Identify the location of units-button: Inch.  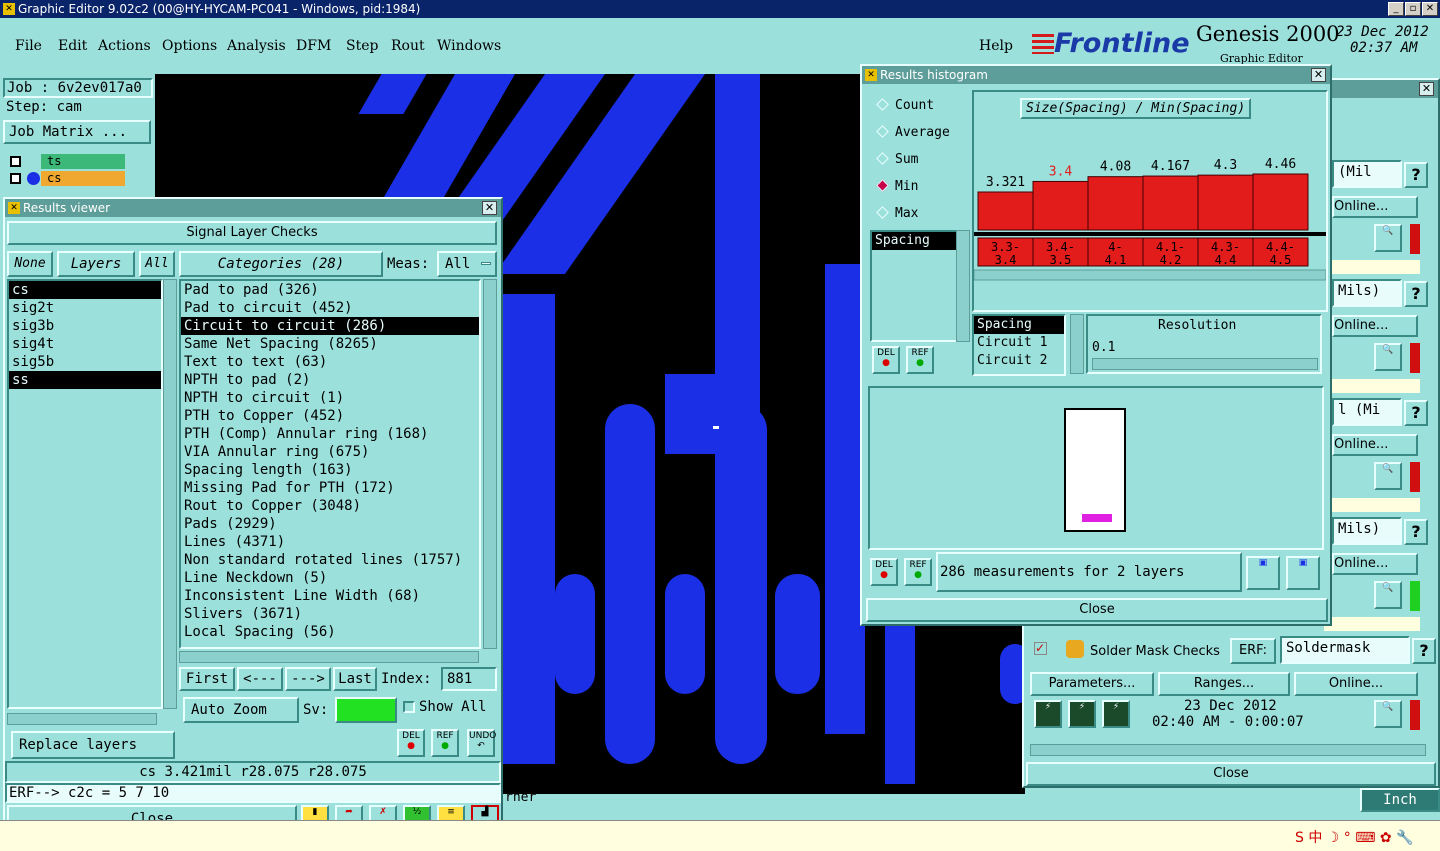
(1400, 800).